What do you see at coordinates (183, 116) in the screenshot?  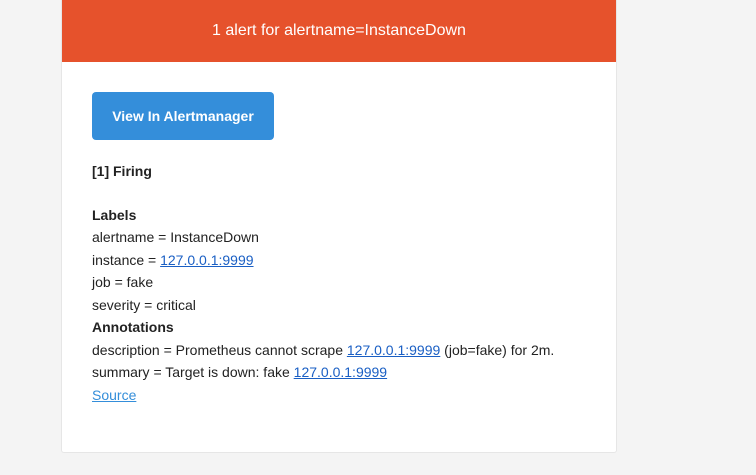 I see `view-in-alertmanager-button: View In Alertmanager` at bounding box center [183, 116].